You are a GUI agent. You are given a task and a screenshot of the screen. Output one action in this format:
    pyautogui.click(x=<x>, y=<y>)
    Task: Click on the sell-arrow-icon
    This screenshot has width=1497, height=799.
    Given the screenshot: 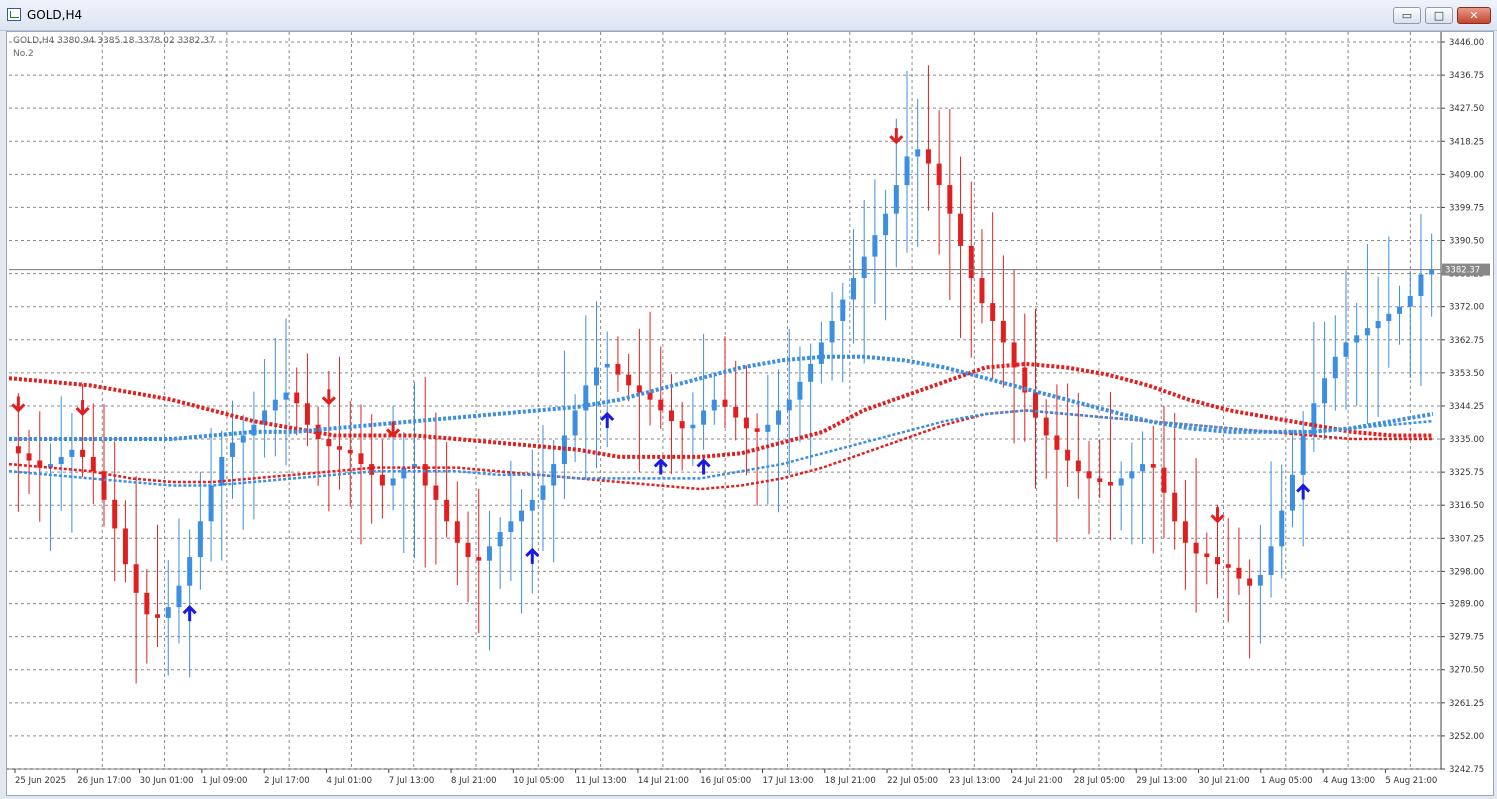 What is the action you would take?
    pyautogui.click(x=82, y=408)
    